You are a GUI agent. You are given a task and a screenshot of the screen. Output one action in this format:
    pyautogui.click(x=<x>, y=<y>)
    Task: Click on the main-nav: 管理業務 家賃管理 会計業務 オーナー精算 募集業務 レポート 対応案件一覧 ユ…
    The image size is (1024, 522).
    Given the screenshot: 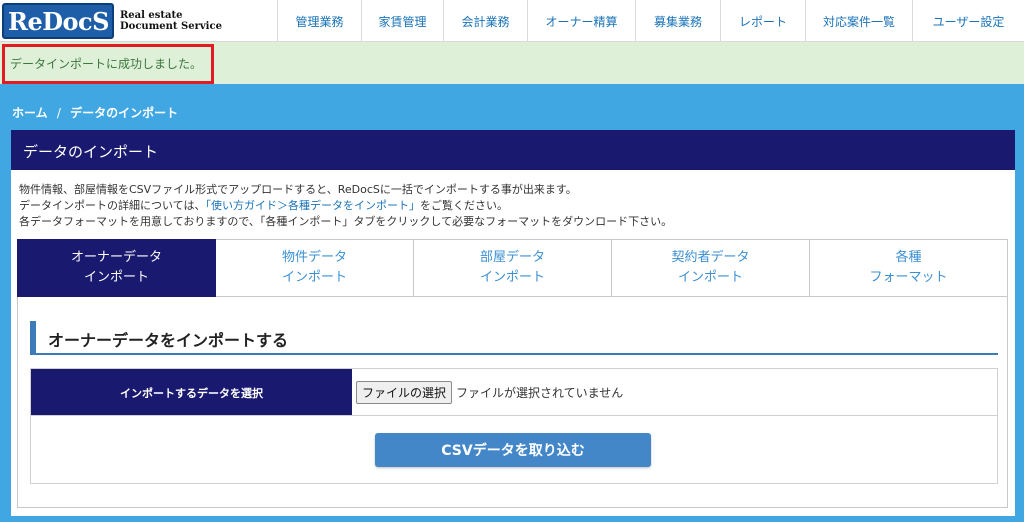 What is the action you would take?
    pyautogui.click(x=650, y=21)
    